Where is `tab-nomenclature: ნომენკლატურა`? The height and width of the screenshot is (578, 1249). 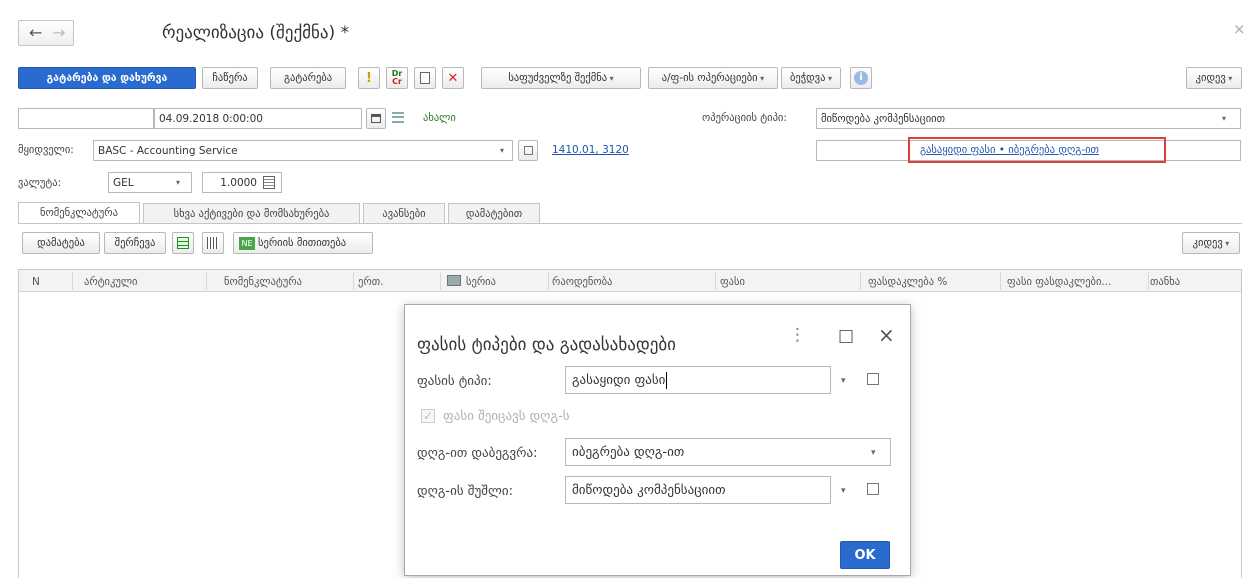
tab-nomenclature: ნომენკლატურა is located at coordinates (79, 212).